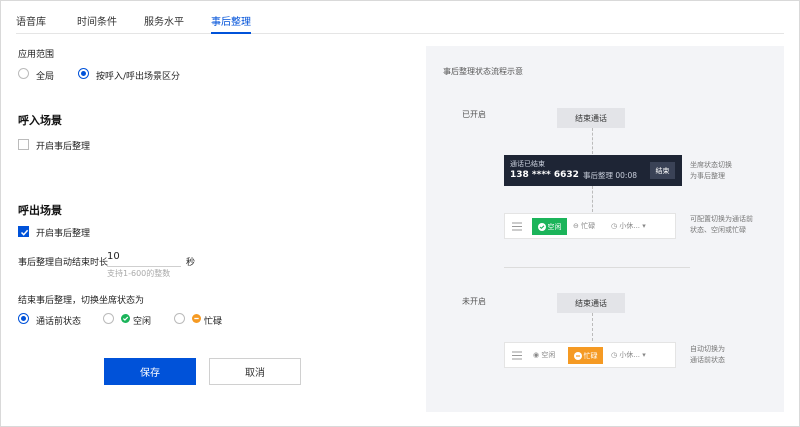 This screenshot has height=427, width=800. Describe the element at coordinates (83, 73) in the screenshot. I see `scope-by-scene-radio` at that location.